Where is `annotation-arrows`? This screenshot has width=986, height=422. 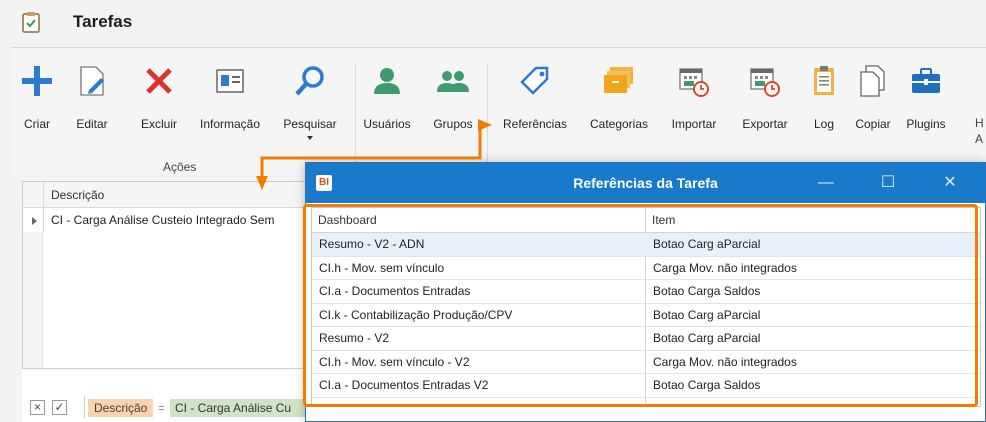 annotation-arrows is located at coordinates (374, 154).